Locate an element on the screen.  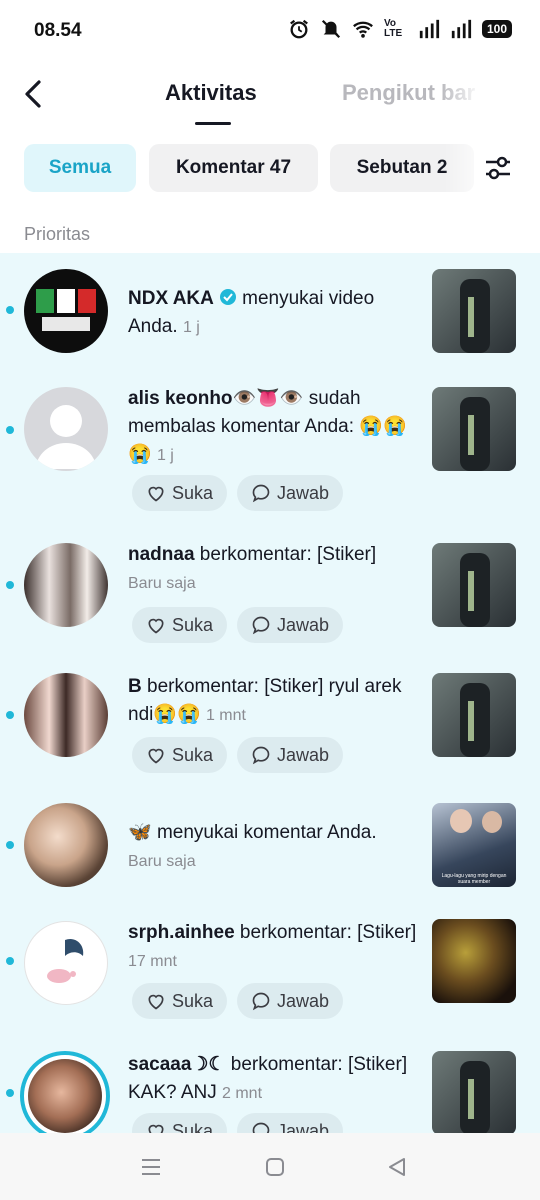
username: nadnaa is located at coordinates (161, 554).